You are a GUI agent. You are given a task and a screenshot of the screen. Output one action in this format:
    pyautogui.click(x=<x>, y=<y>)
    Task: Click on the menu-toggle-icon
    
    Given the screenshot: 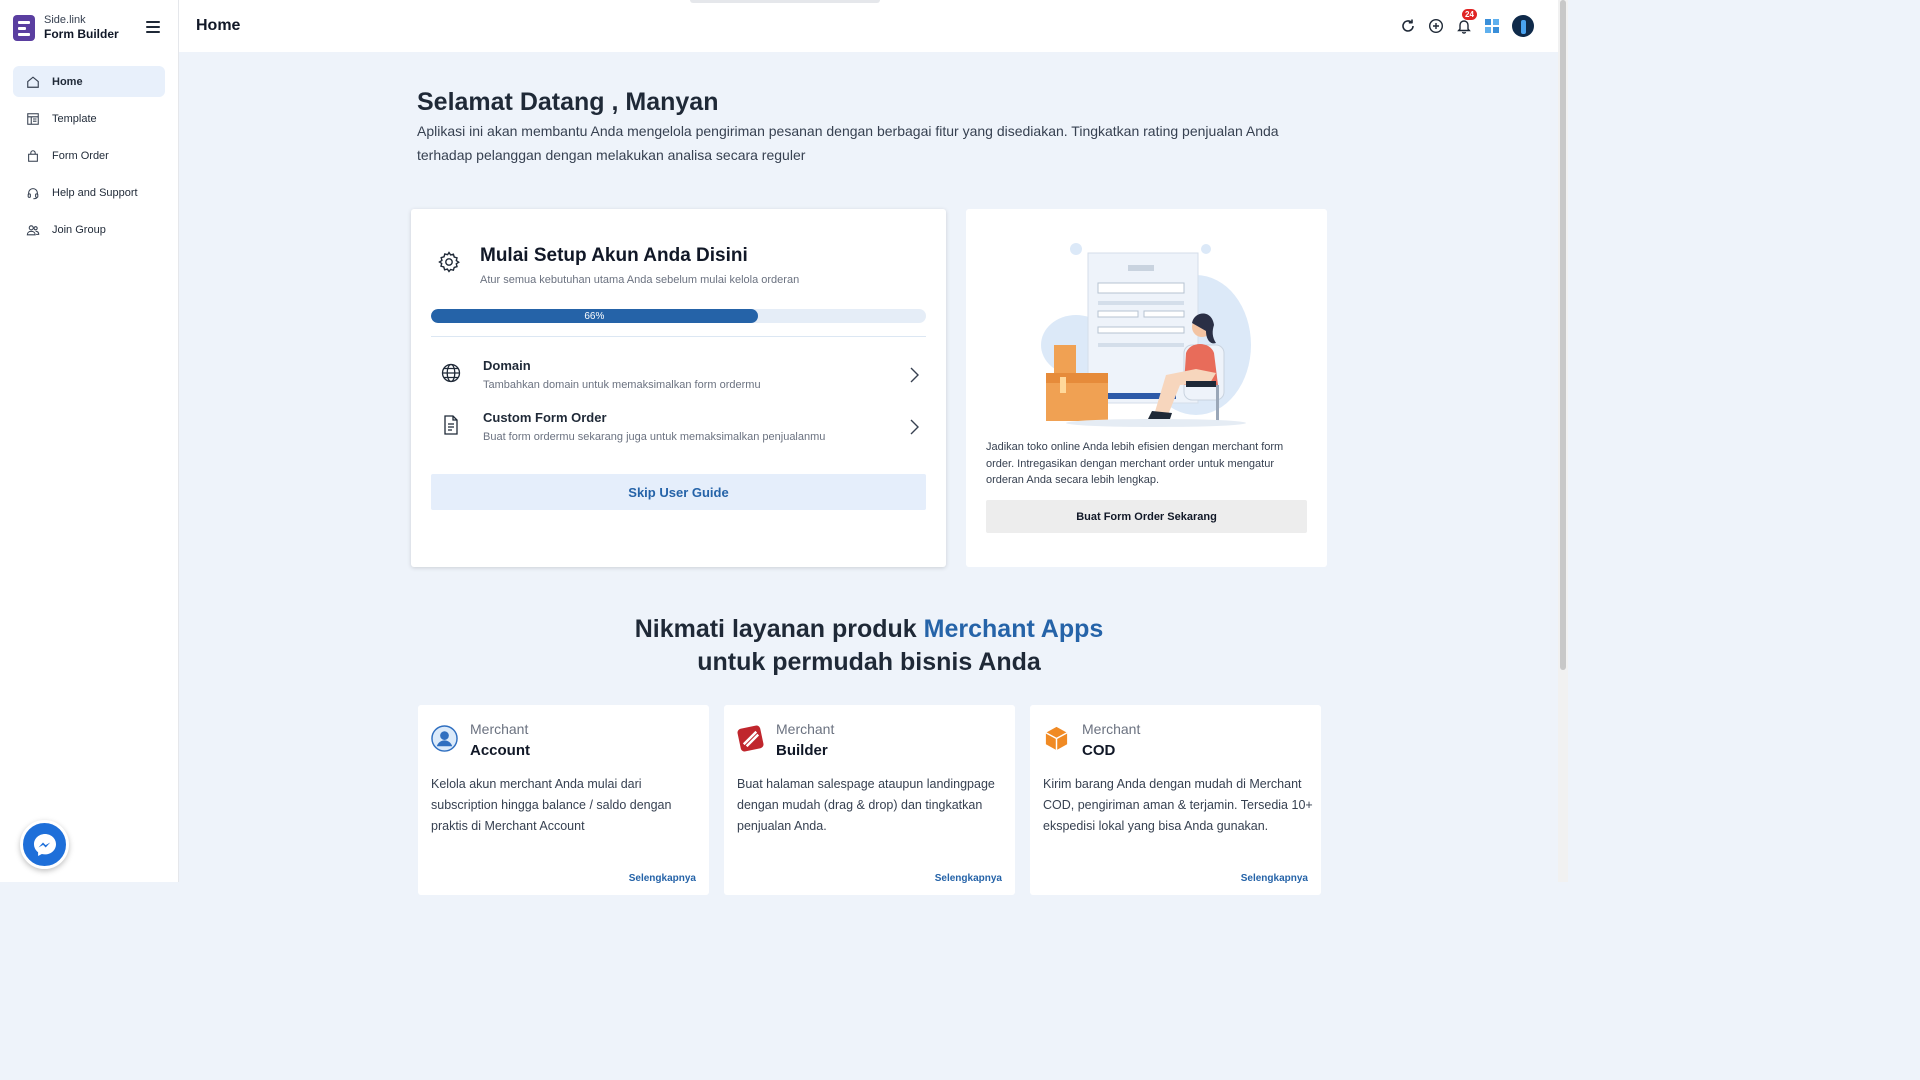 What is the action you would take?
    pyautogui.click(x=153, y=27)
    